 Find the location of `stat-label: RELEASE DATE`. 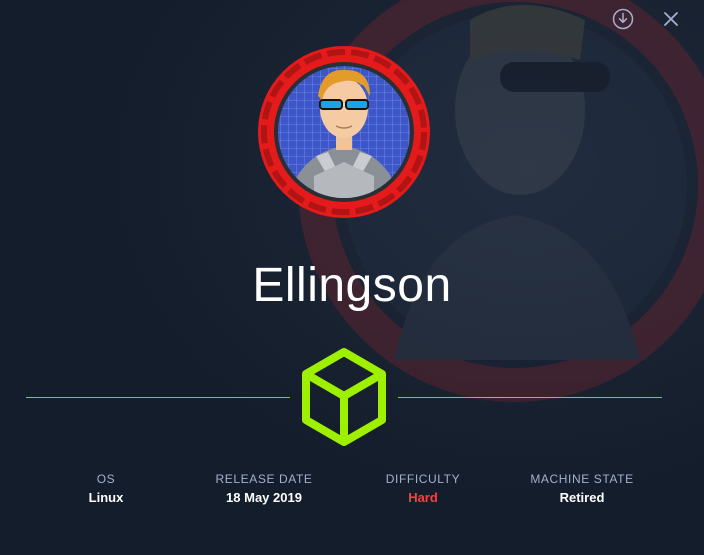

stat-label: RELEASE DATE is located at coordinates (264, 479).